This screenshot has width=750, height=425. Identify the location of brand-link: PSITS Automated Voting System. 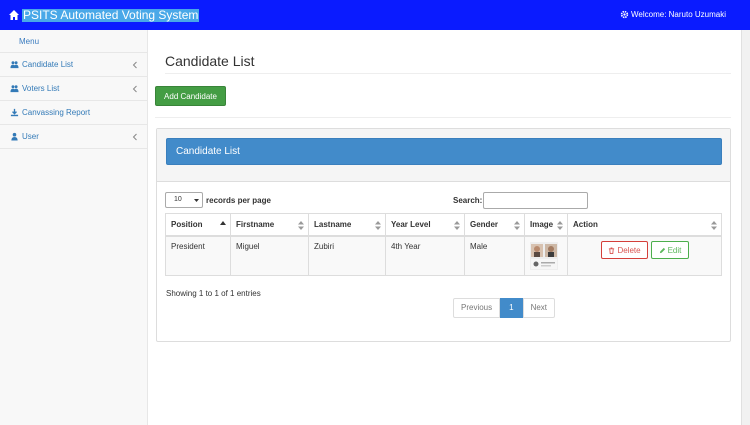
(104, 14).